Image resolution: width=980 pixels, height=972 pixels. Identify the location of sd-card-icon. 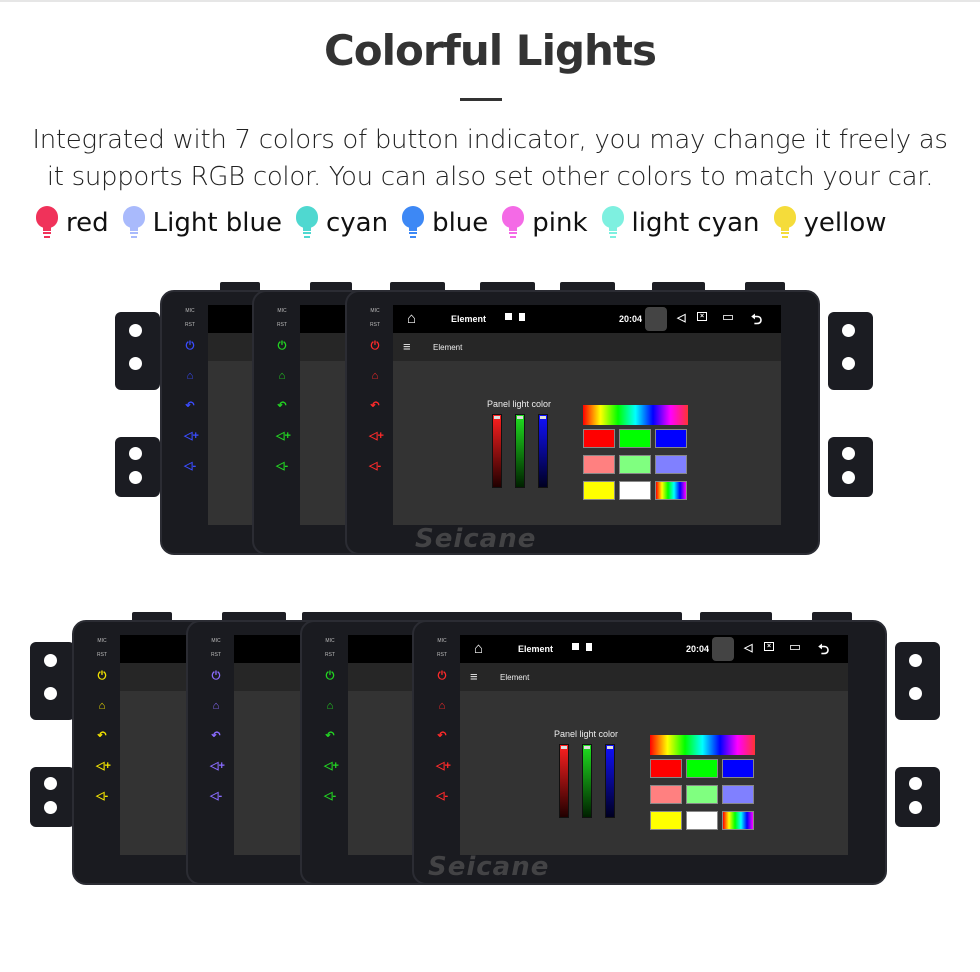
(589, 647).